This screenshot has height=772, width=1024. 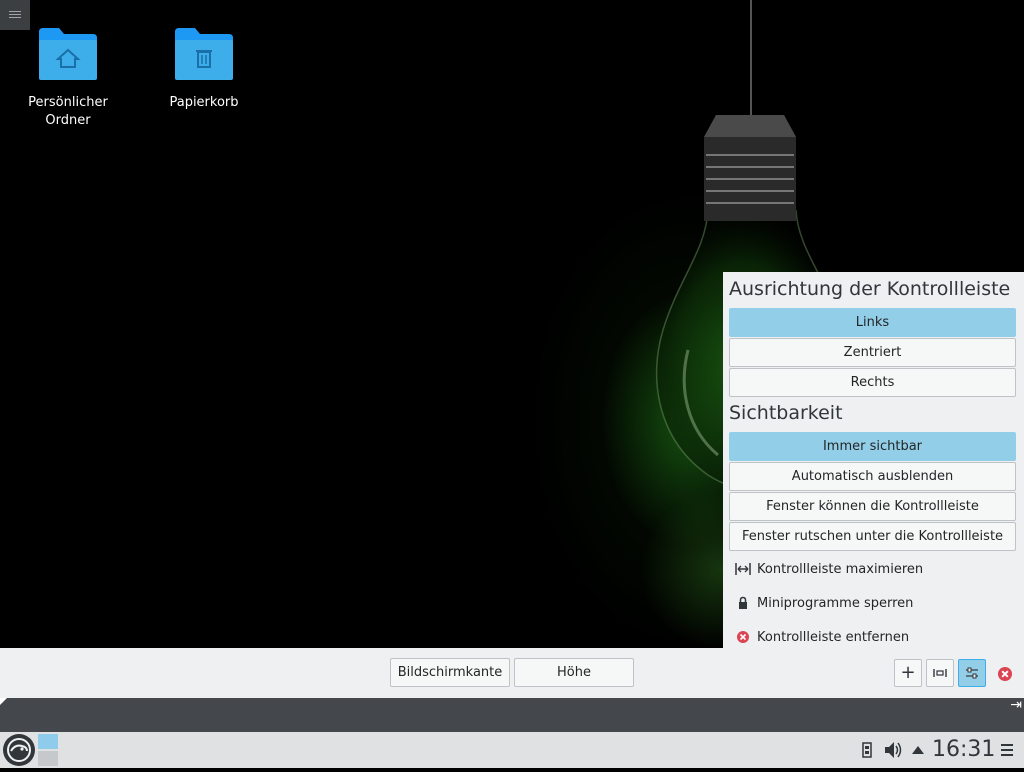 I want to click on application-launcher-button, so click(x=19, y=750).